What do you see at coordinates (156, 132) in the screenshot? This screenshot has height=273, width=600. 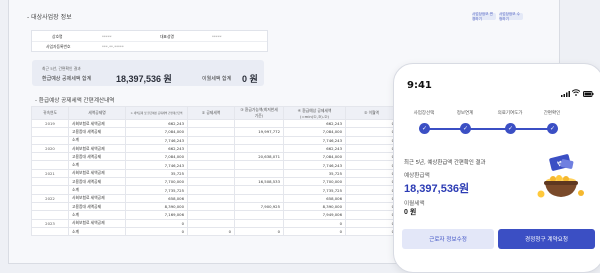 I see `table-cell-c1: 7,084,000` at bounding box center [156, 132].